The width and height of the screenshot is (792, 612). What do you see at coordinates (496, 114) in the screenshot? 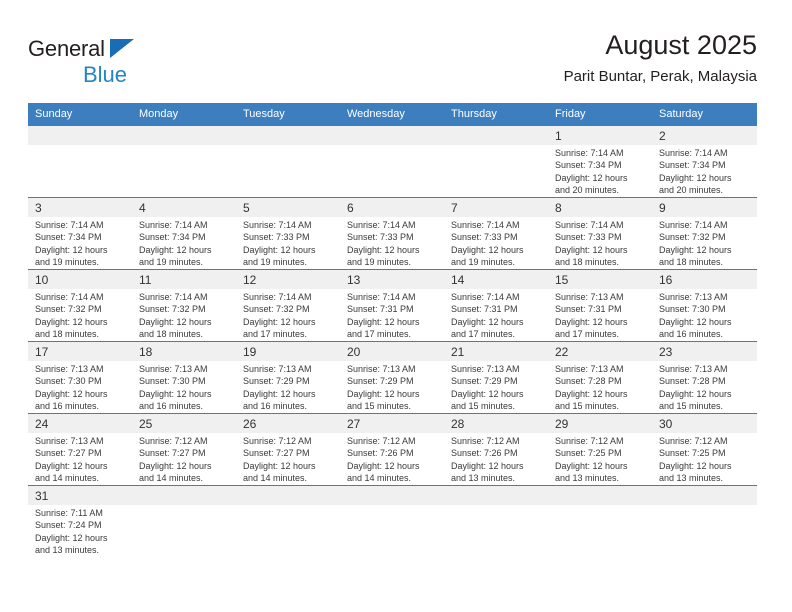
I see `weekday-header-thursday: Thursday` at bounding box center [496, 114].